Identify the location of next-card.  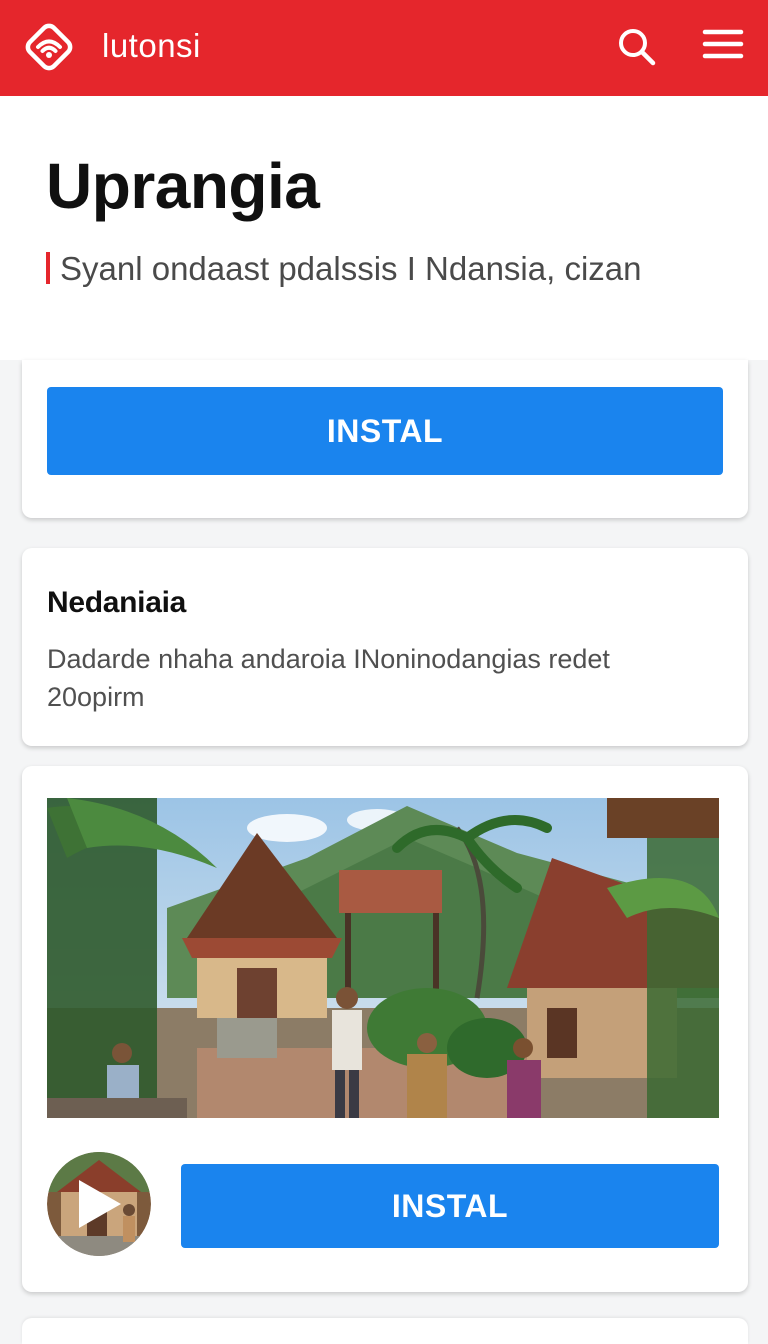
(385, 1331).